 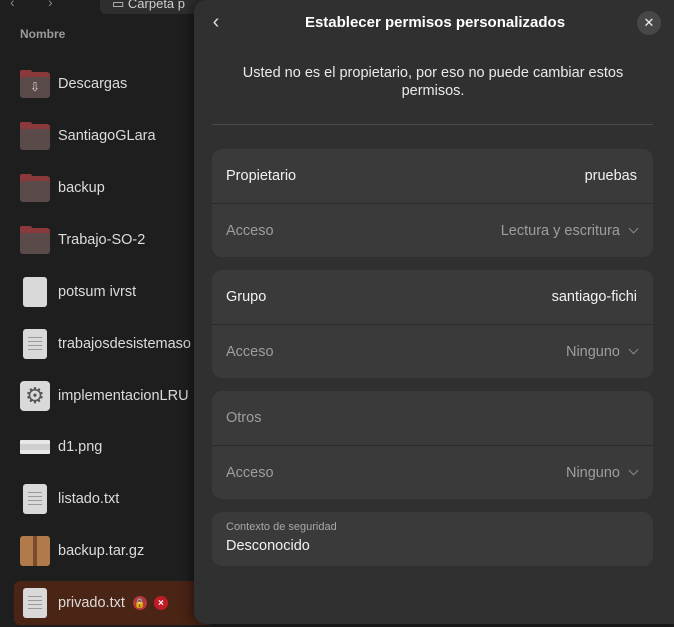 I want to click on file-row: backup.tar.gz, so click(x=114, y=551).